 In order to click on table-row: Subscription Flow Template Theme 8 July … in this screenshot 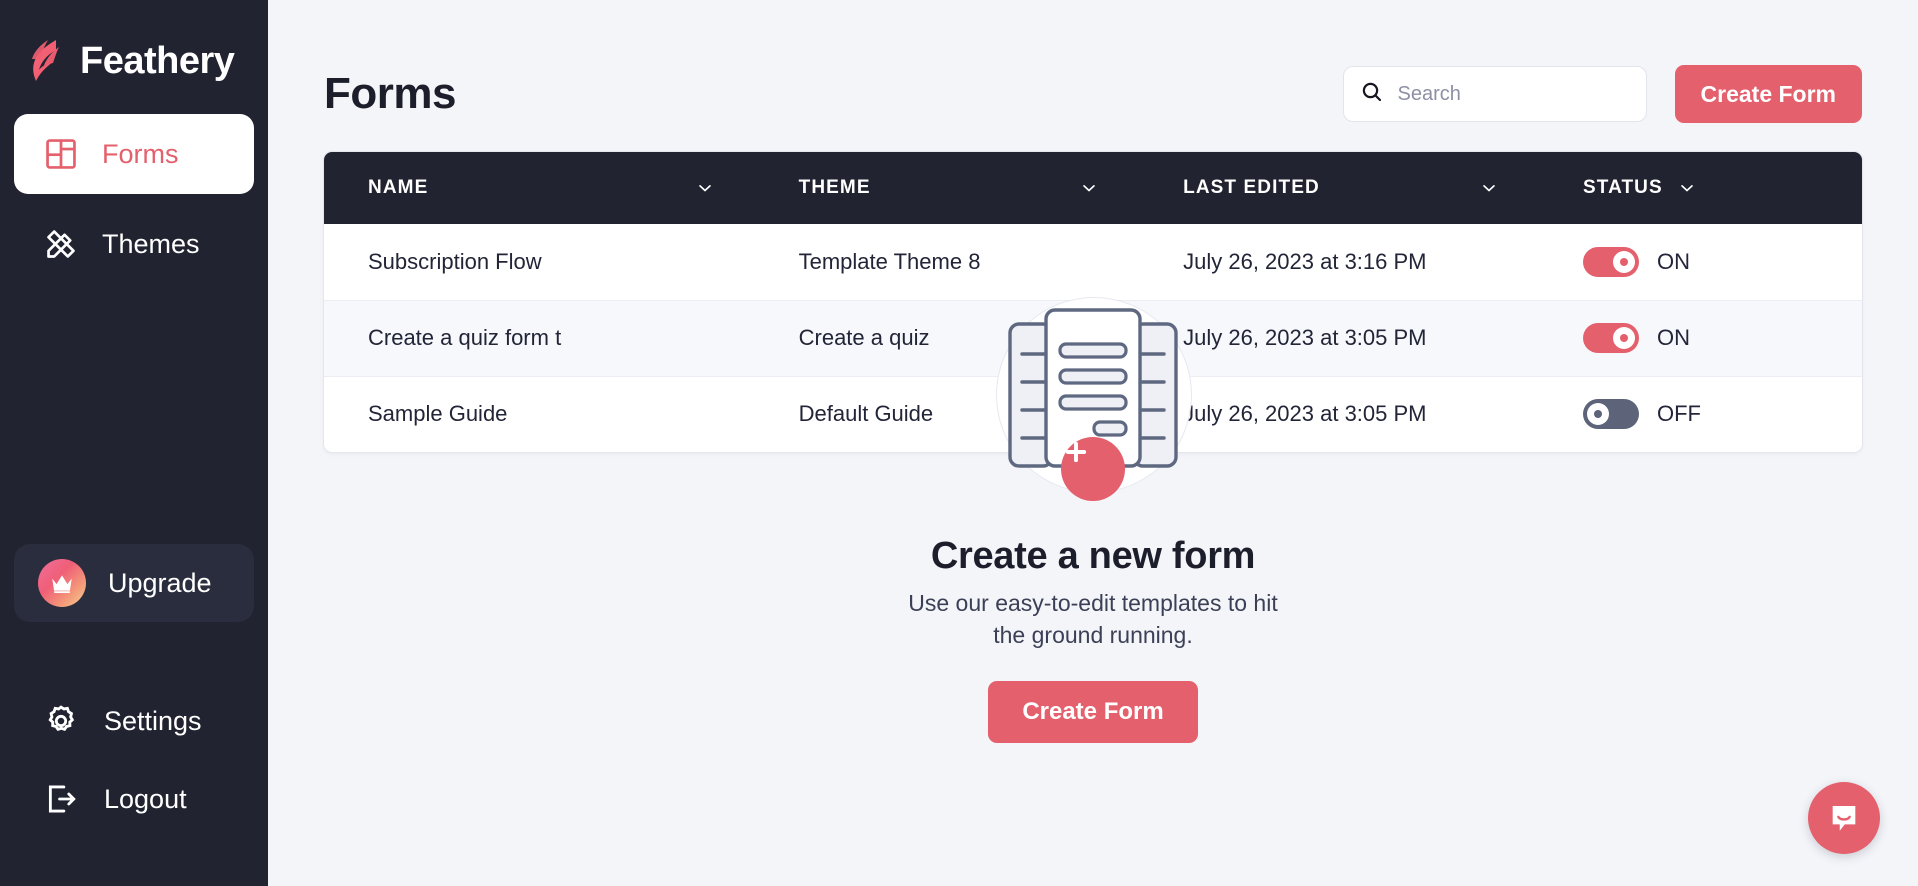, I will do `click(1093, 262)`.